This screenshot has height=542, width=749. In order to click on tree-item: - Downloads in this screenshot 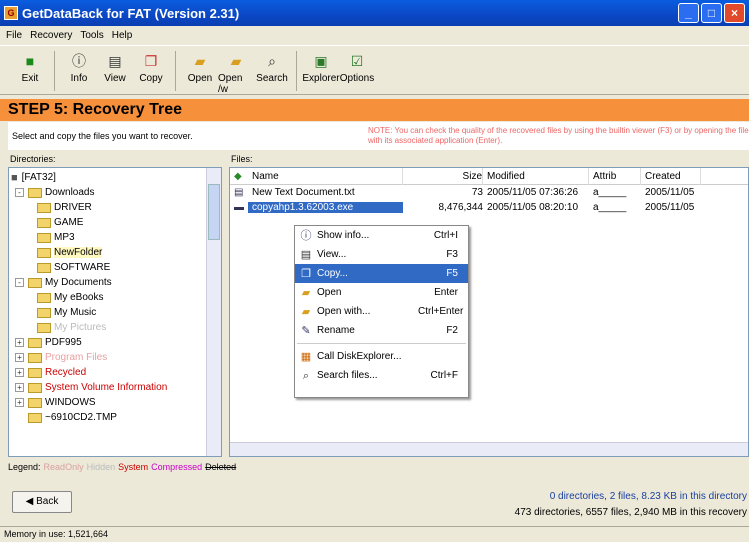, I will do `click(116, 192)`.